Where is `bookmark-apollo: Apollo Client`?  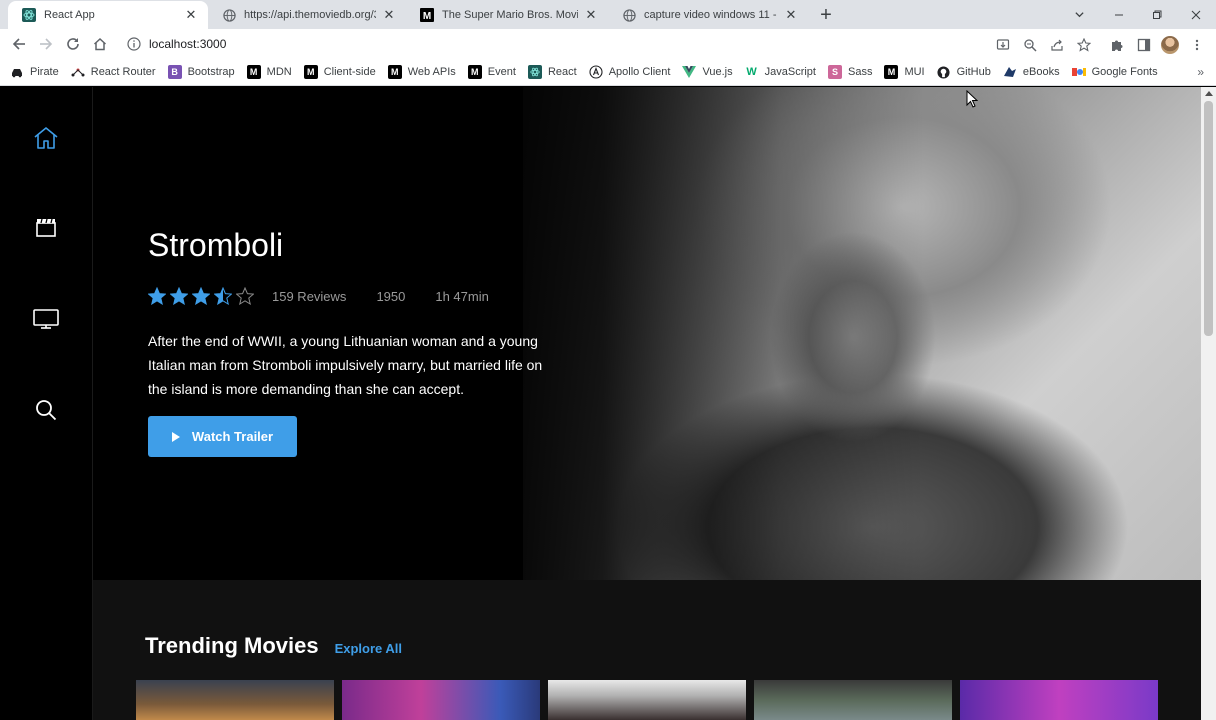 bookmark-apollo: Apollo Client is located at coordinates (629, 72).